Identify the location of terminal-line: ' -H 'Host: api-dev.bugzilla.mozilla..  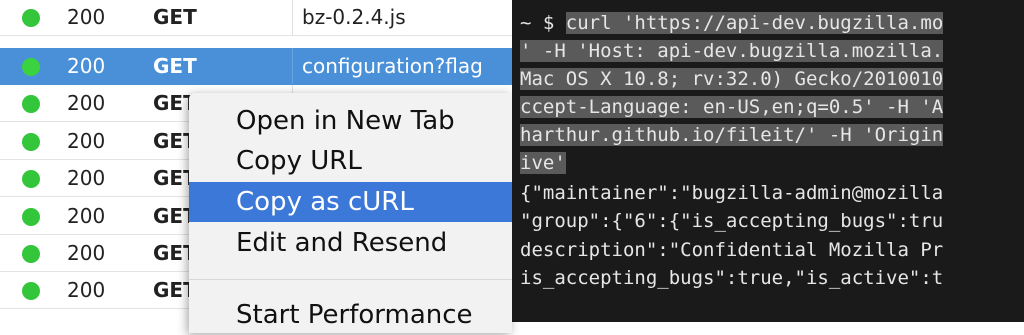
(732, 51).